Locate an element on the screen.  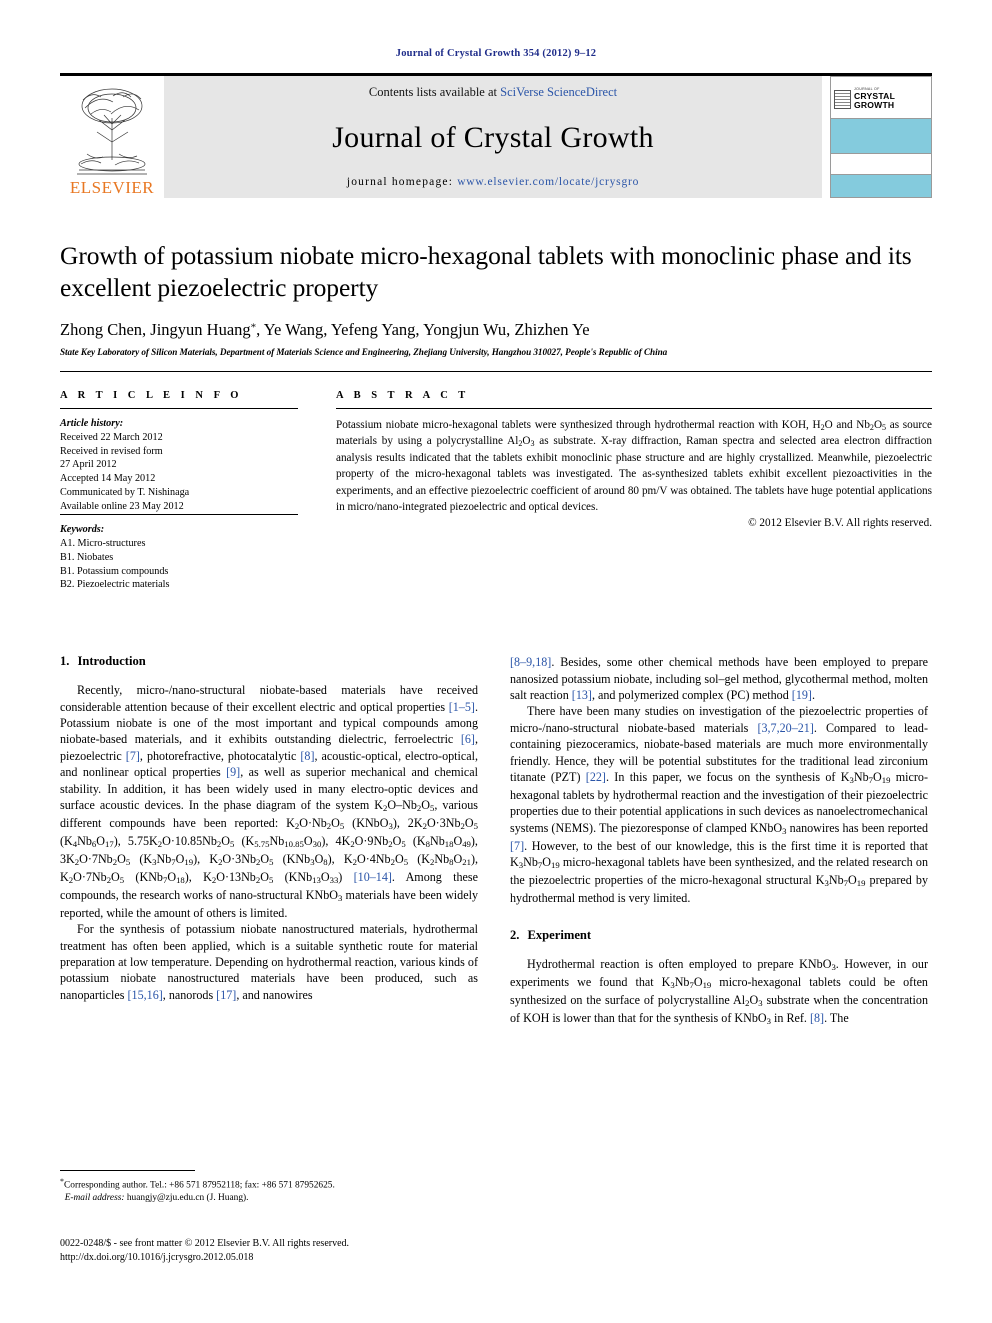
history-line: Received in revised form is located at coordinates (111, 451).